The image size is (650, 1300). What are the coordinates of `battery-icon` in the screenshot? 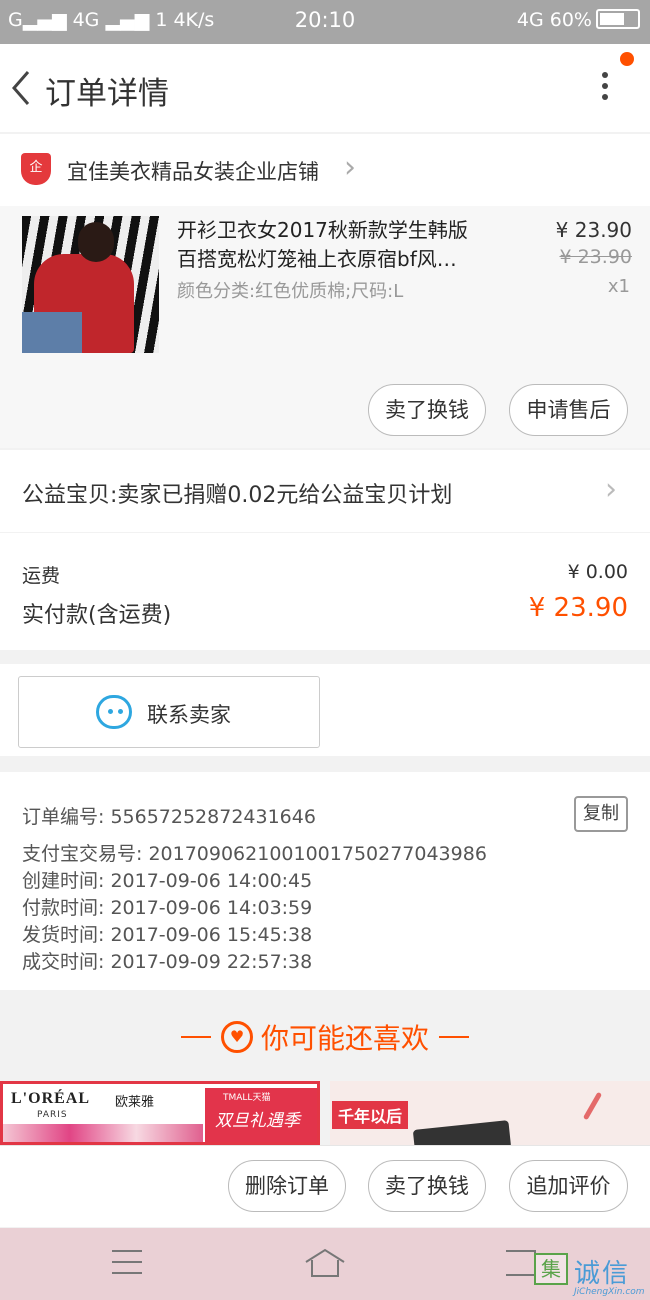 It's located at (618, 19).